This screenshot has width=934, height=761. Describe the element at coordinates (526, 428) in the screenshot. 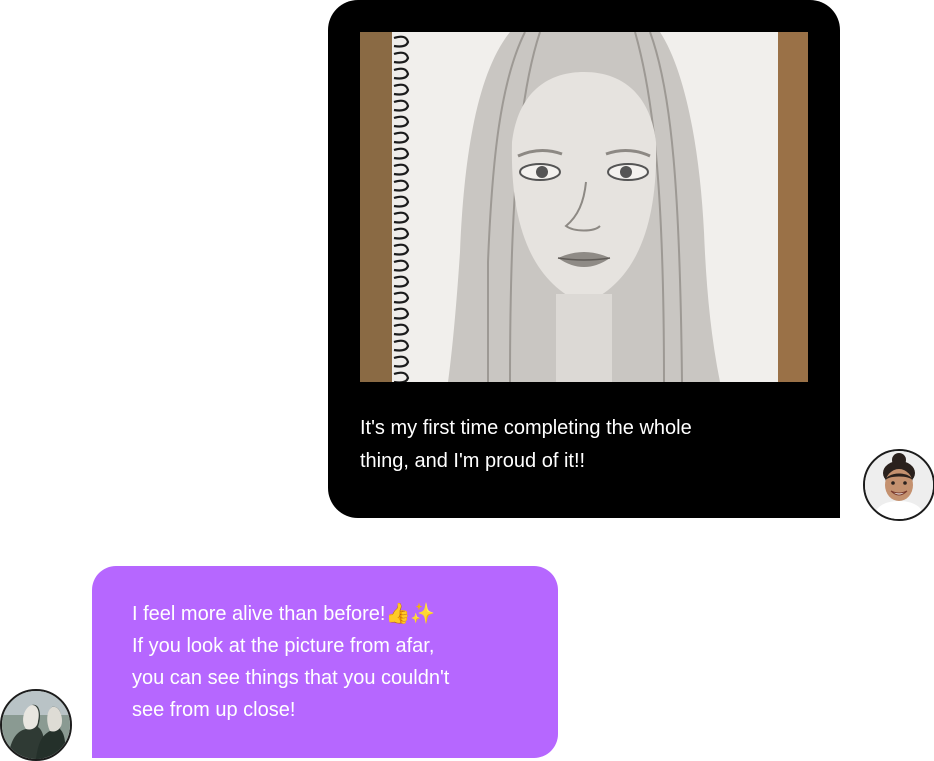

I see `outgoing-message-line: It's my first time completing the whole` at that location.